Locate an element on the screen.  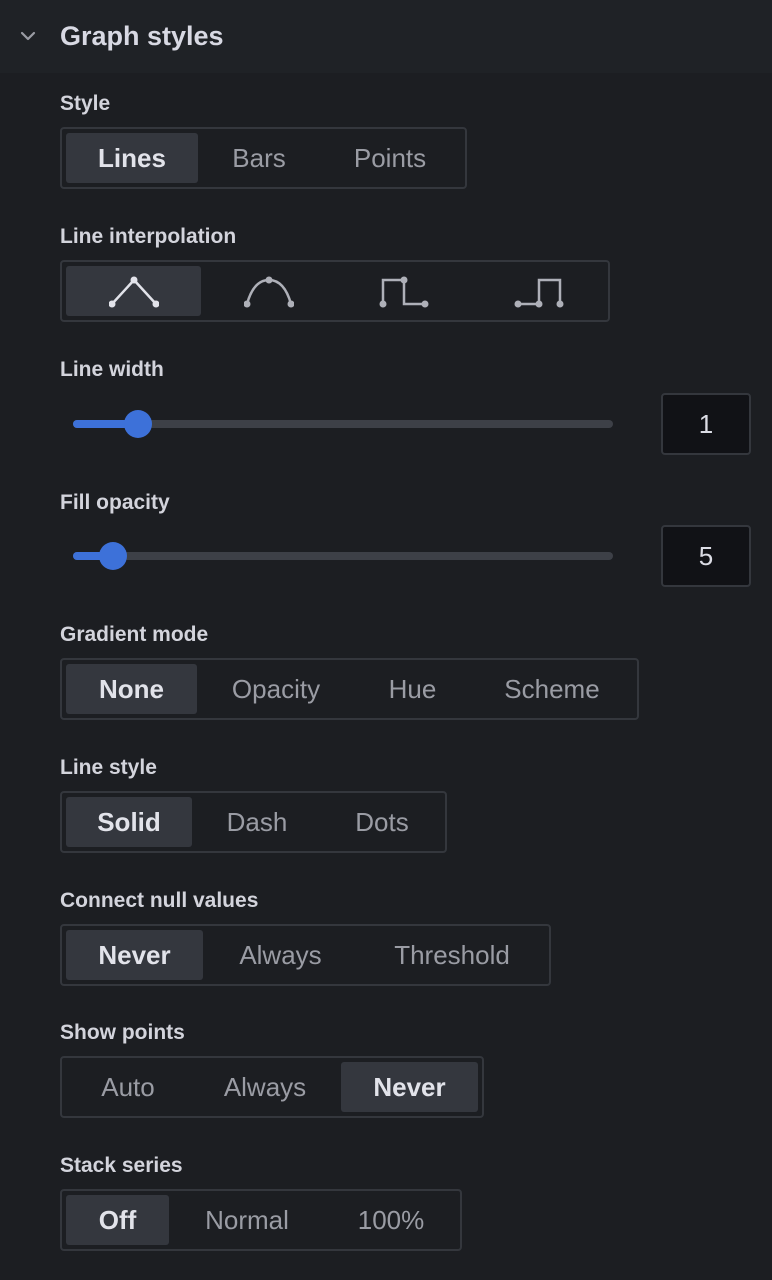
line-style-radio-group: Solid Dash Dots is located at coordinates (253, 822).